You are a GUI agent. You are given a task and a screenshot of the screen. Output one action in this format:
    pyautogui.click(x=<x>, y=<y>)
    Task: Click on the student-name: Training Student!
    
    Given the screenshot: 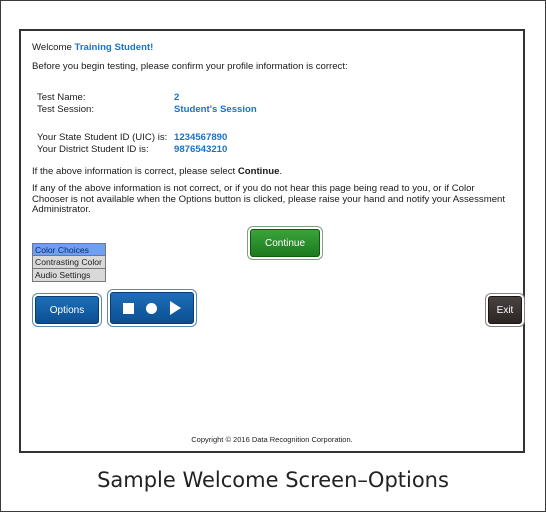 What is the action you would take?
    pyautogui.click(x=114, y=47)
    